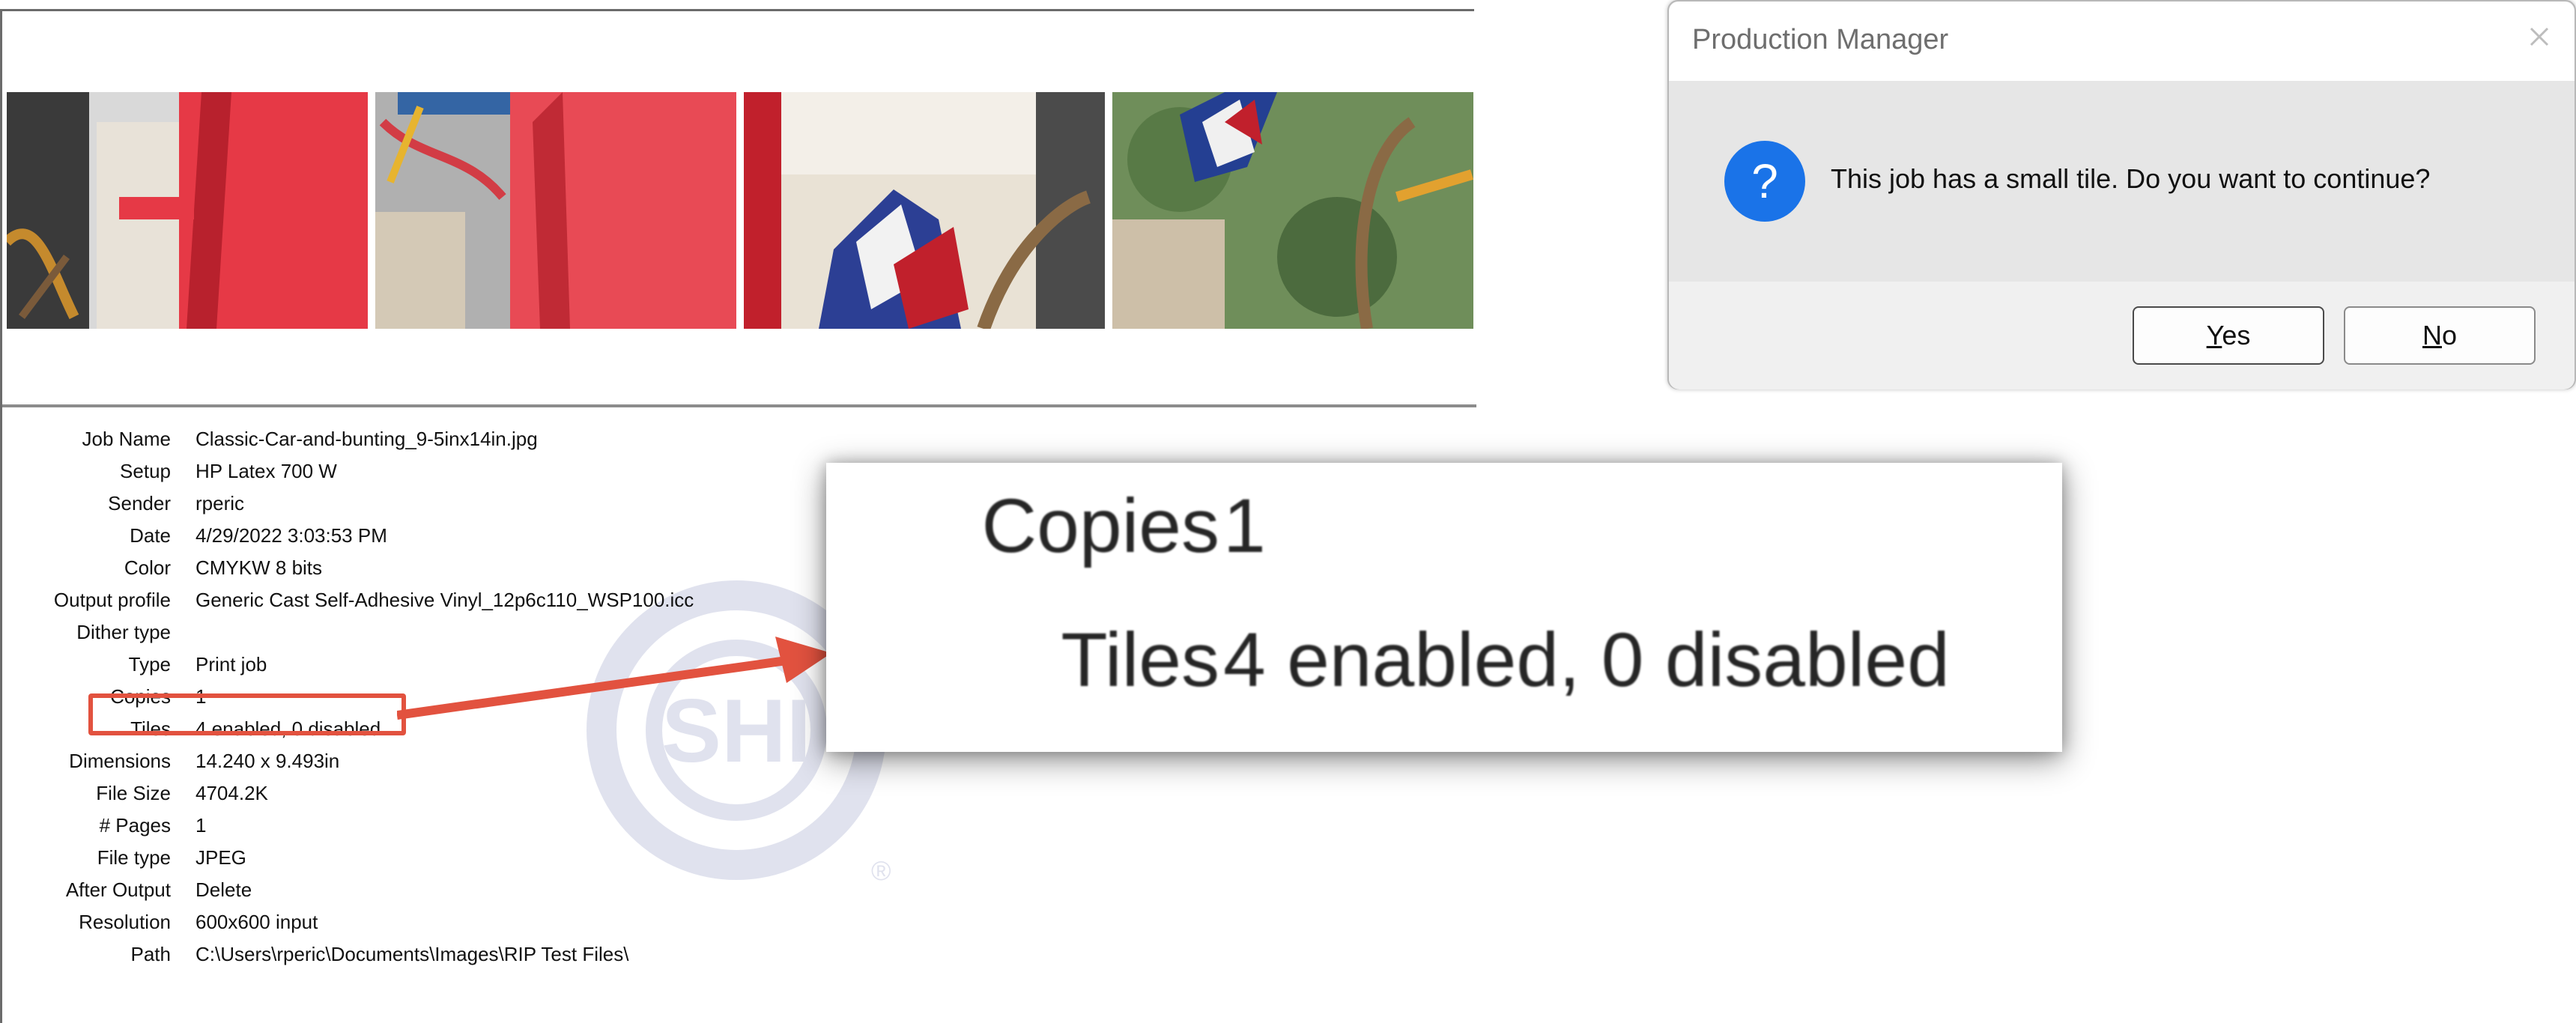 The height and width of the screenshot is (1023, 2576). I want to click on property-label: File type, so click(134, 857).